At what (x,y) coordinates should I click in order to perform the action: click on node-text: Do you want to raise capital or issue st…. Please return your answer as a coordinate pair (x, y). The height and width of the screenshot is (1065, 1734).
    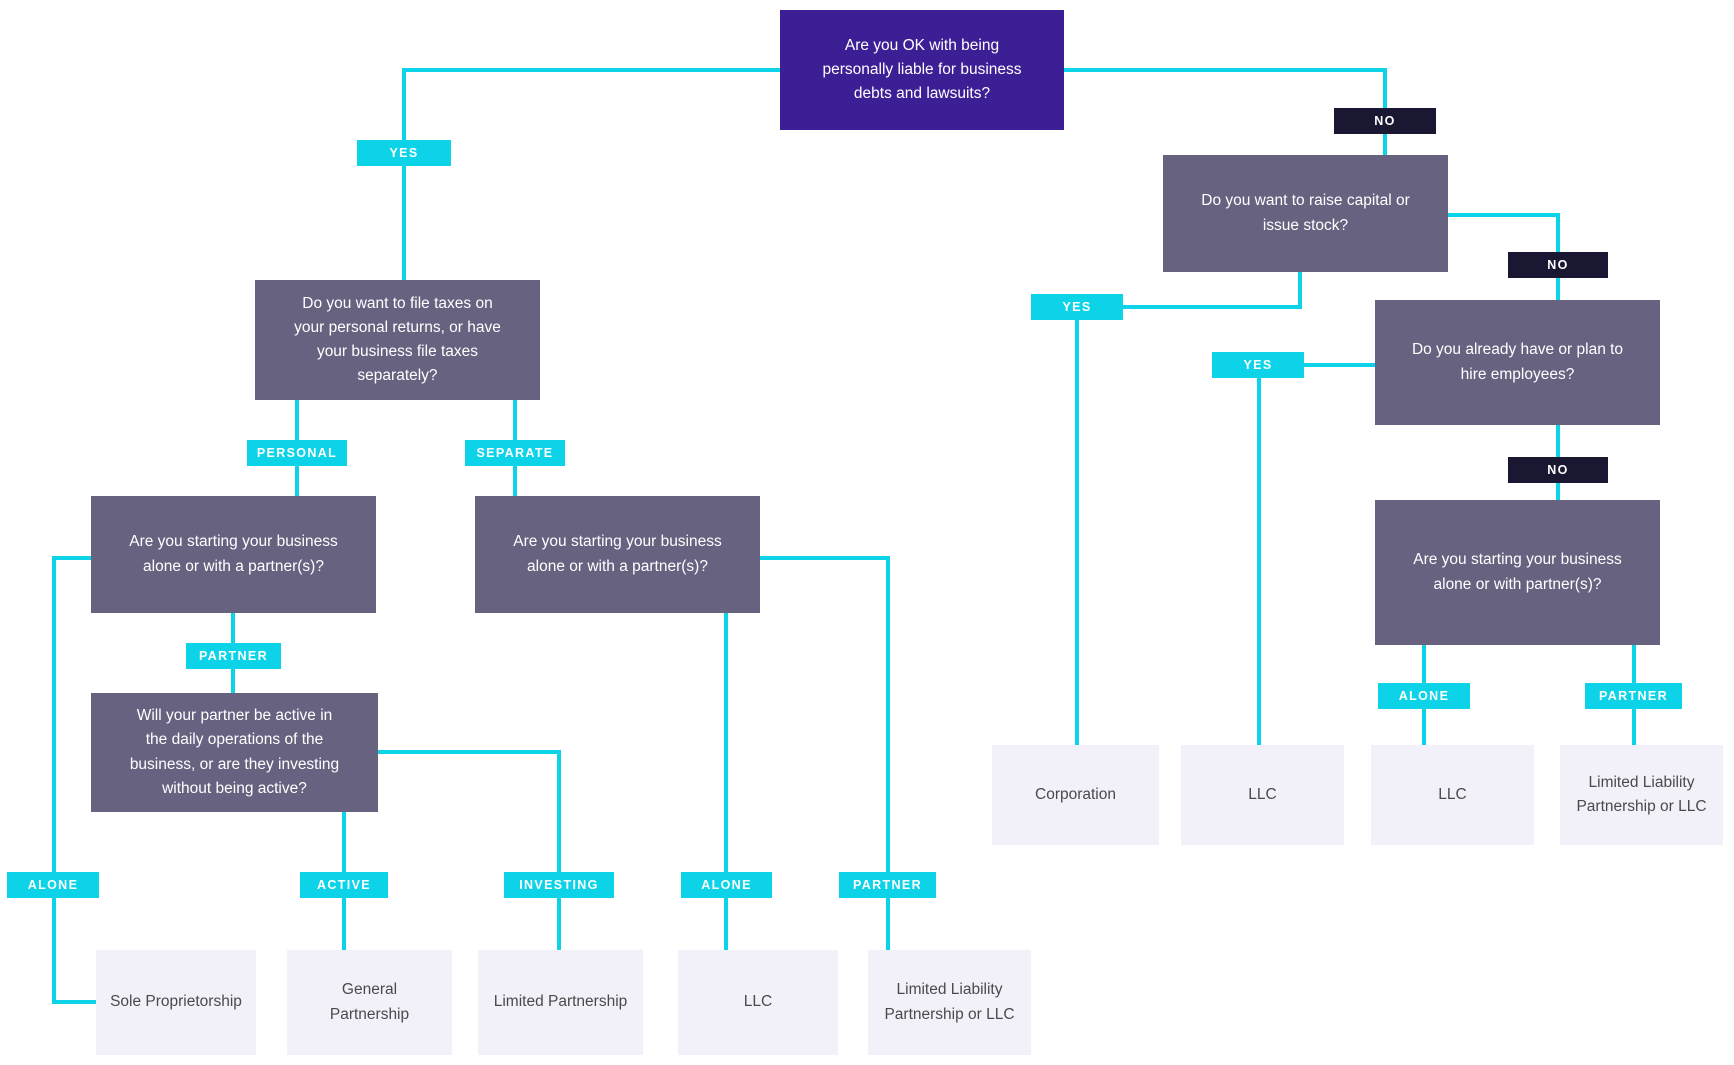
    Looking at the image, I should click on (1305, 213).